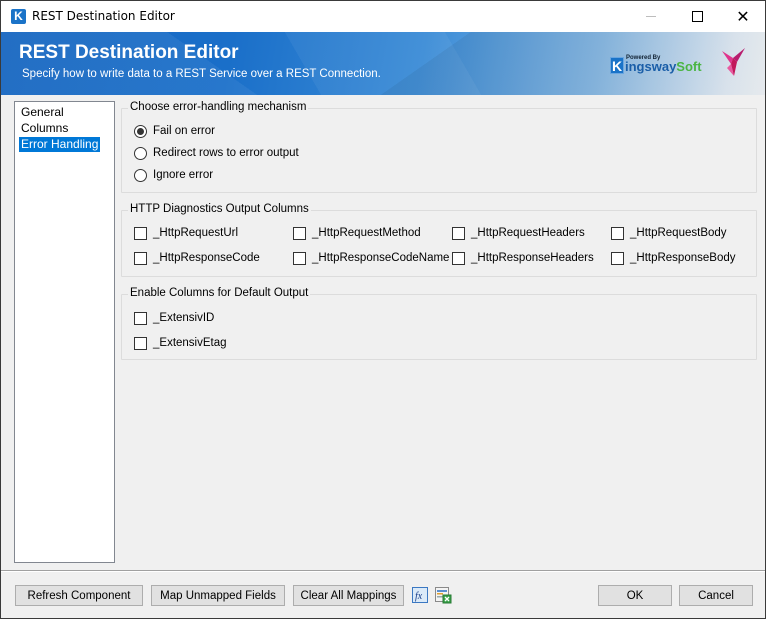  I want to click on export-mappings-button, so click(443, 595).